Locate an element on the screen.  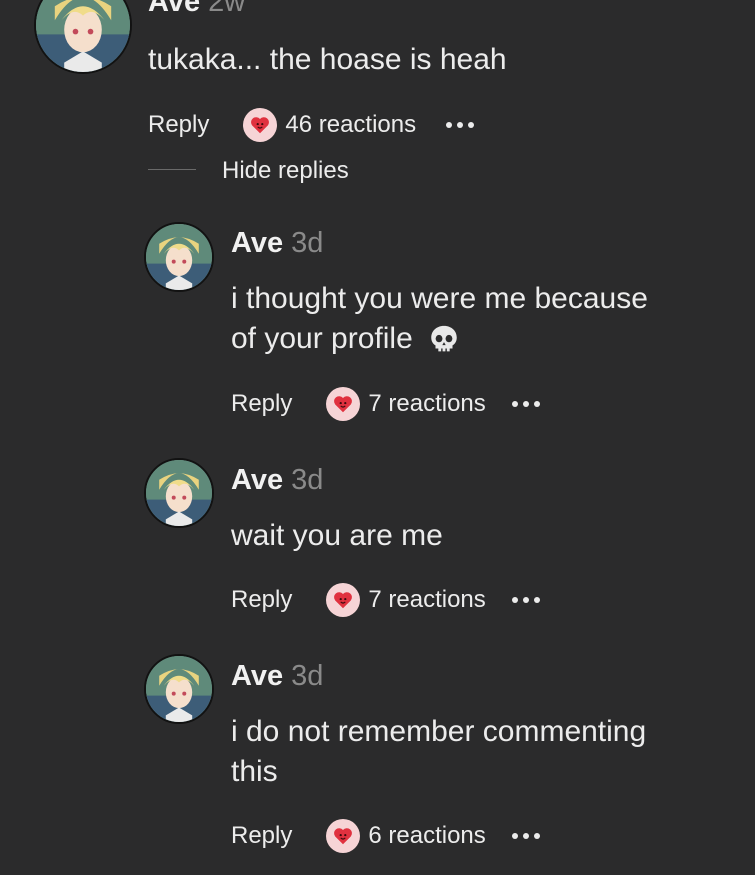
reactions-button: 6 reactions is located at coordinates (406, 836).